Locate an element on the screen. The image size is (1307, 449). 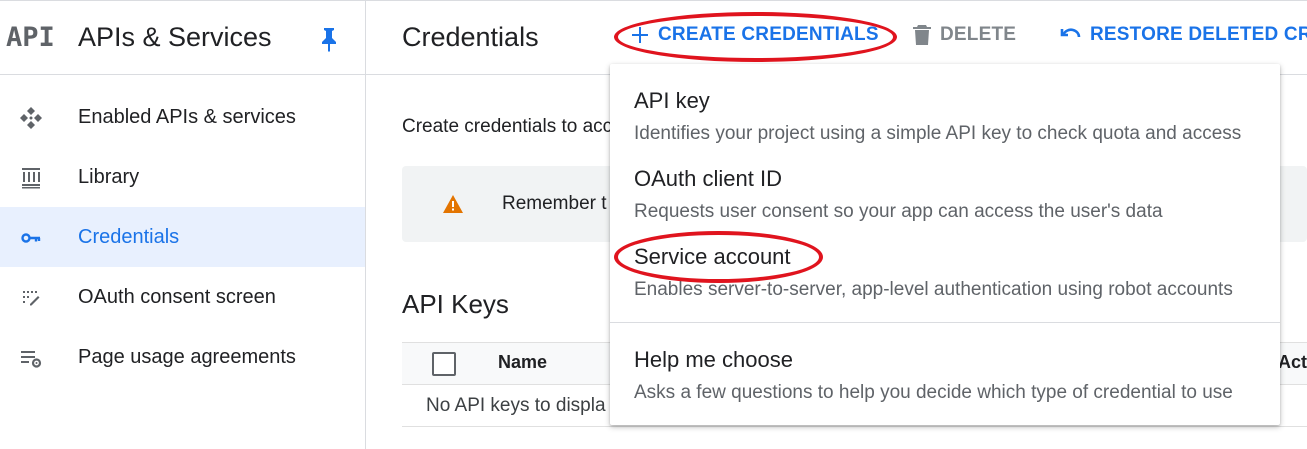
api-keys-title: API Keys is located at coordinates (455, 304).